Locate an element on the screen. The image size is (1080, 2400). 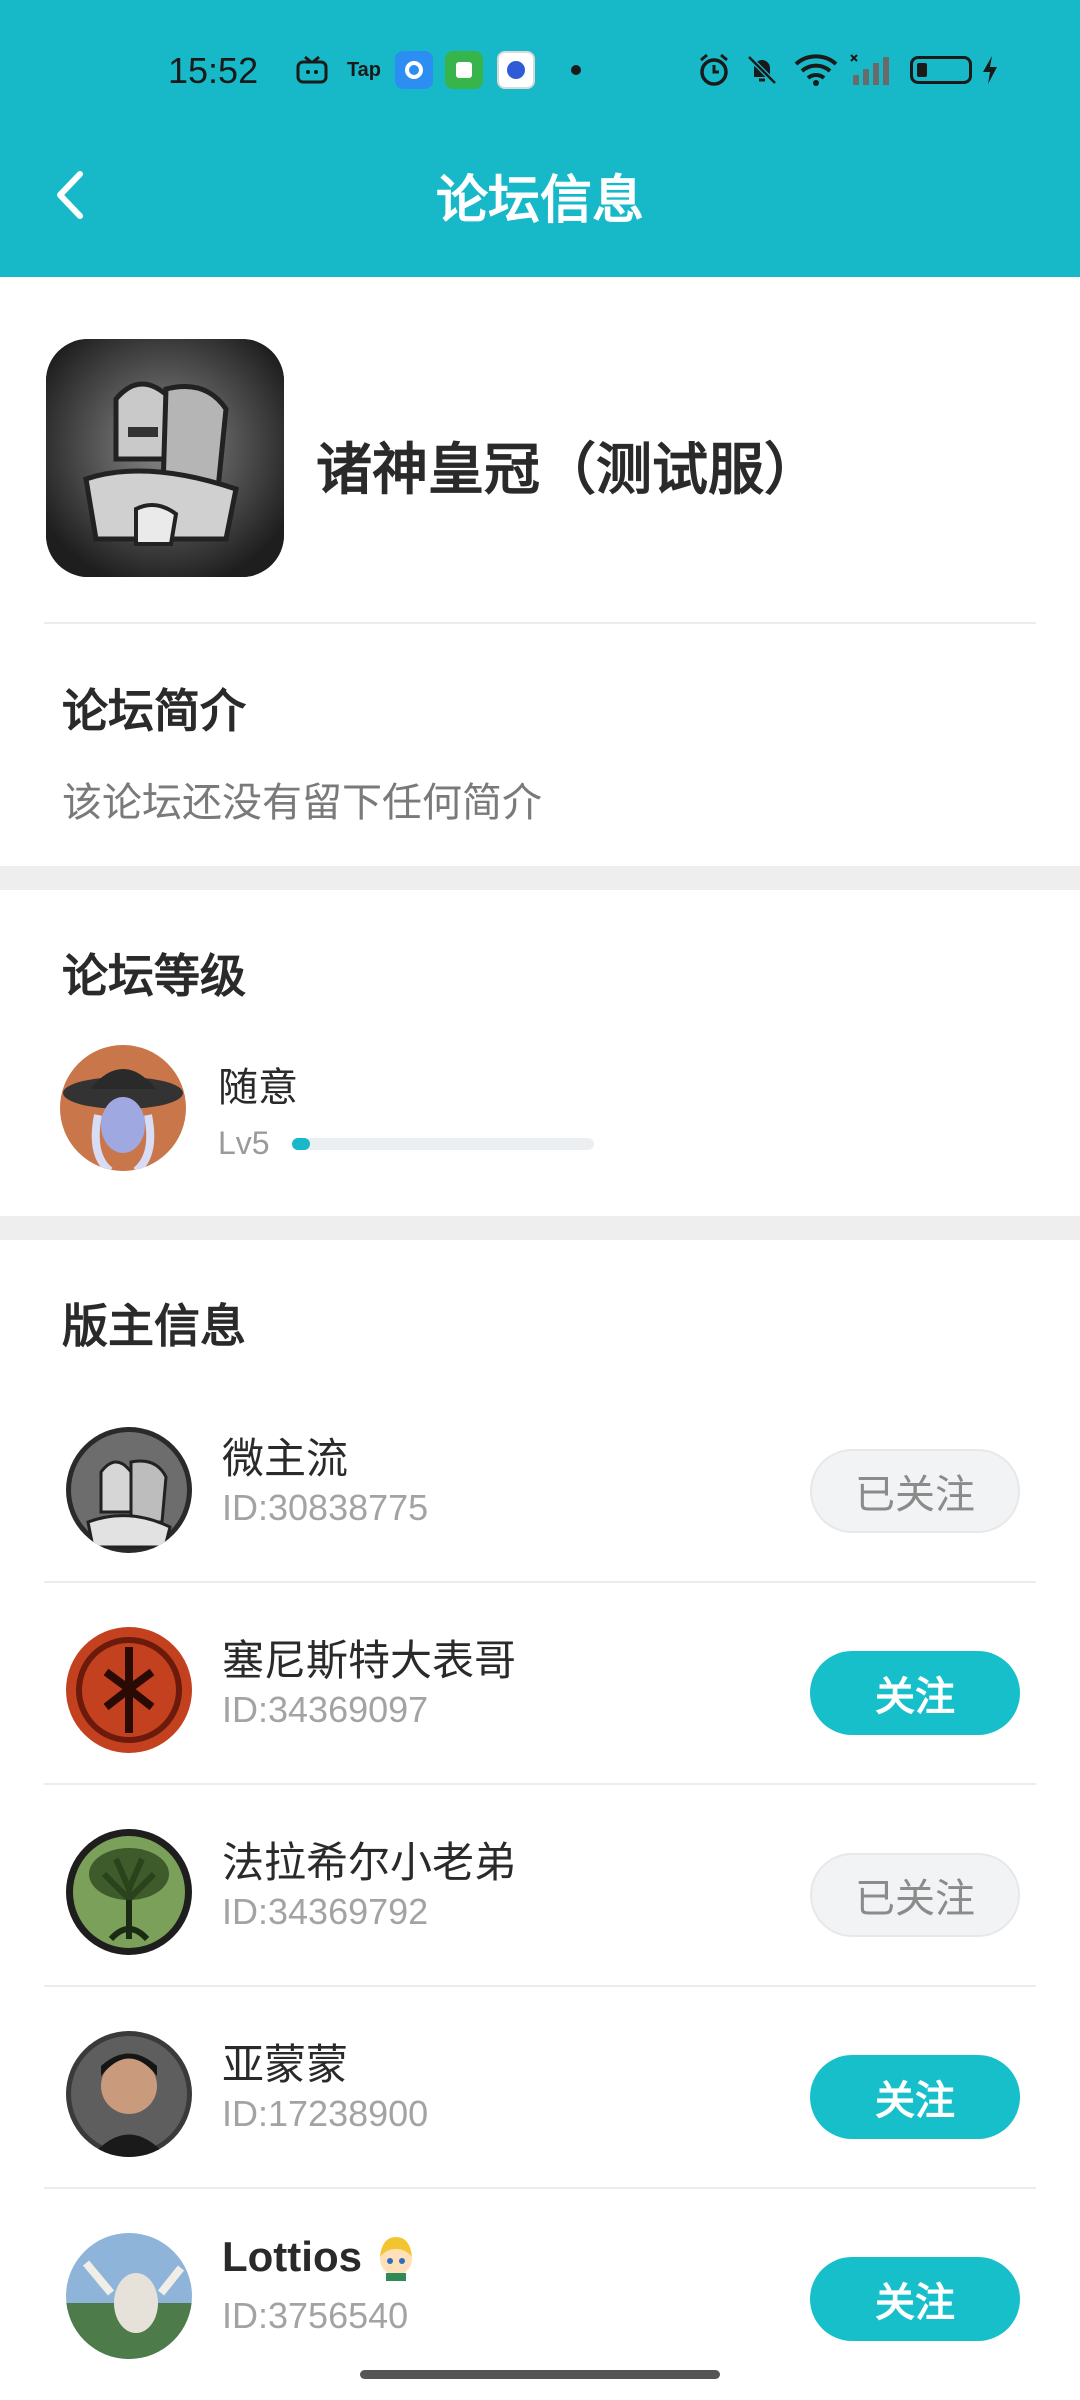
level-avatar is located at coordinates (123, 1108).